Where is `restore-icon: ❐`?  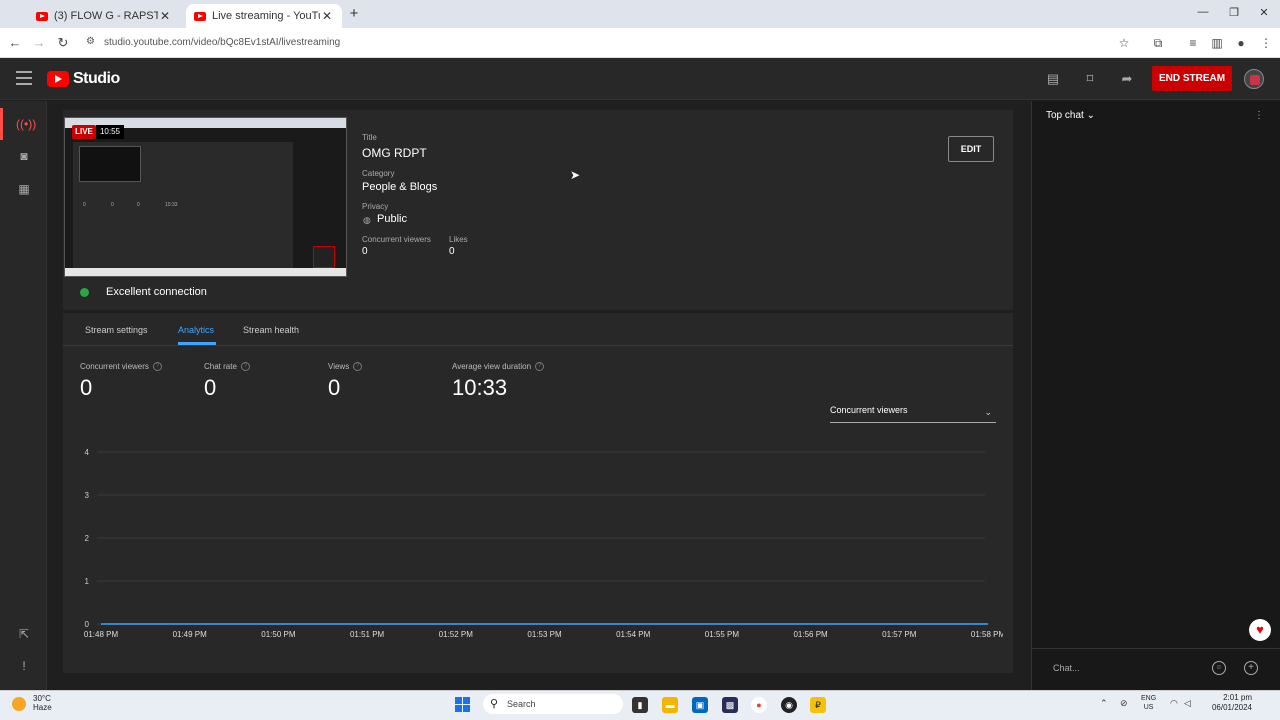 restore-icon: ❐ is located at coordinates (1234, 14).